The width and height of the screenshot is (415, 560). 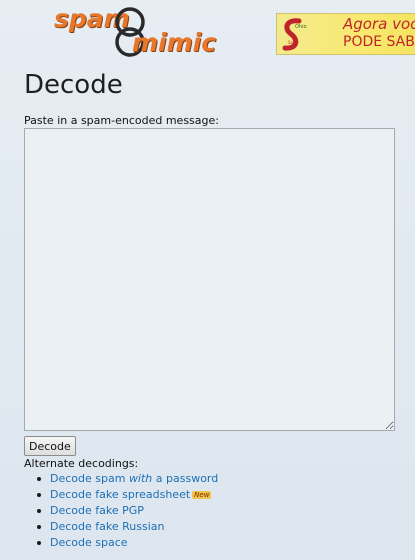 What do you see at coordinates (89, 478) in the screenshot?
I see `link-text: Decode spam` at bounding box center [89, 478].